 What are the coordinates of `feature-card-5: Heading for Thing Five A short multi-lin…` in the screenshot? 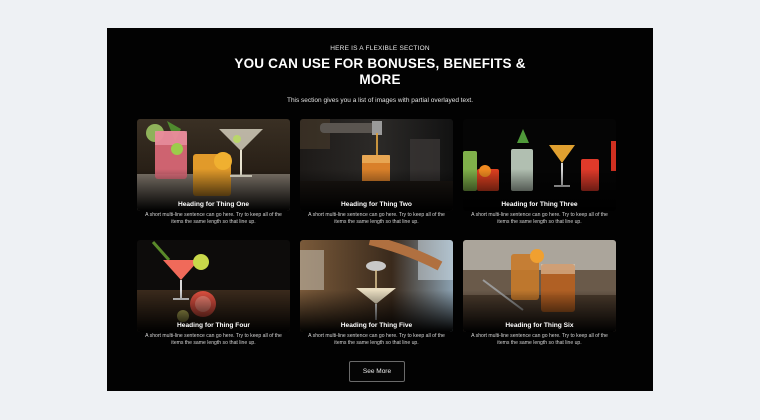 It's located at (376, 296).